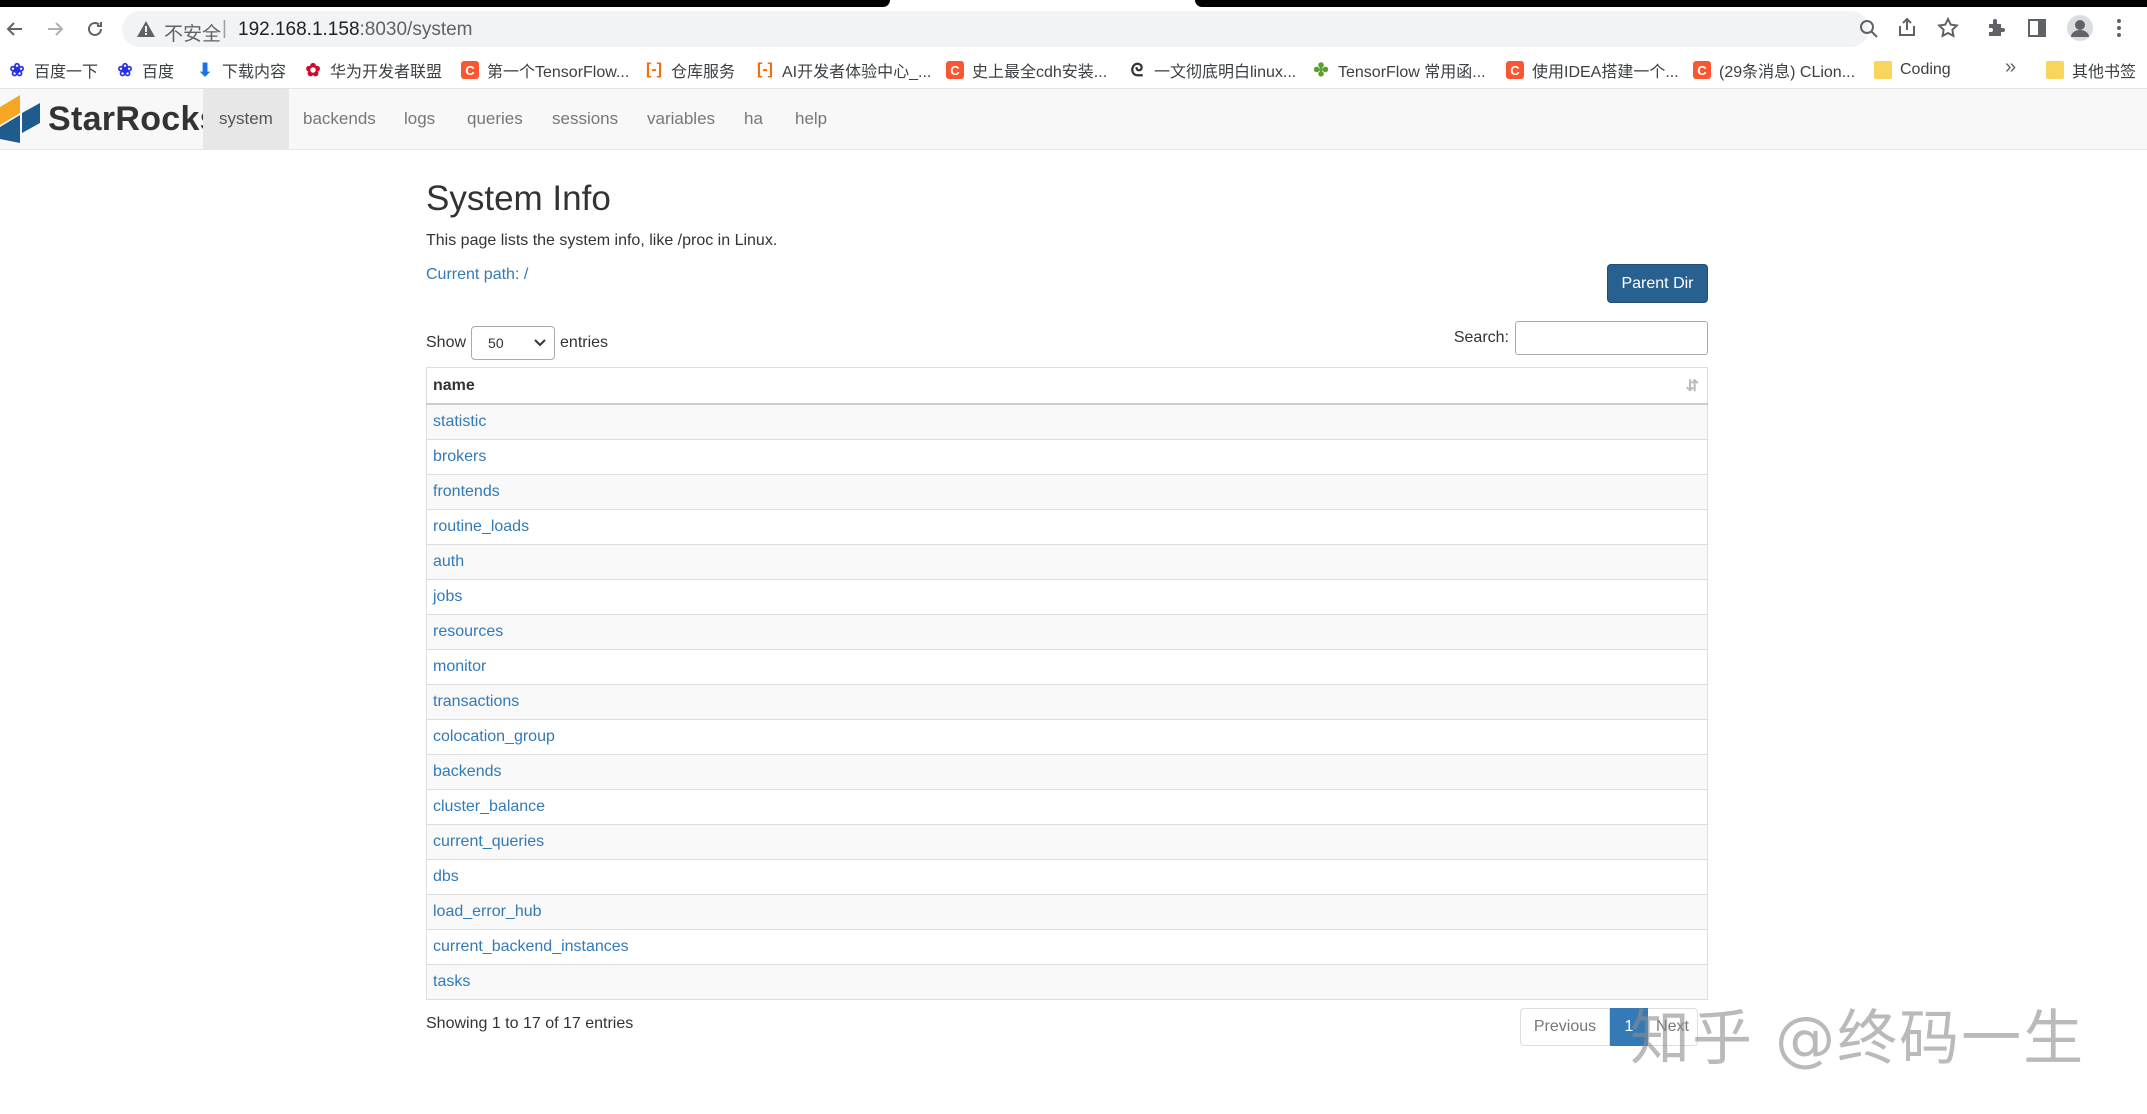 The width and height of the screenshot is (2147, 1114). Describe the element at coordinates (487, 911) in the screenshot. I see `row-link: load_error_hub` at that location.